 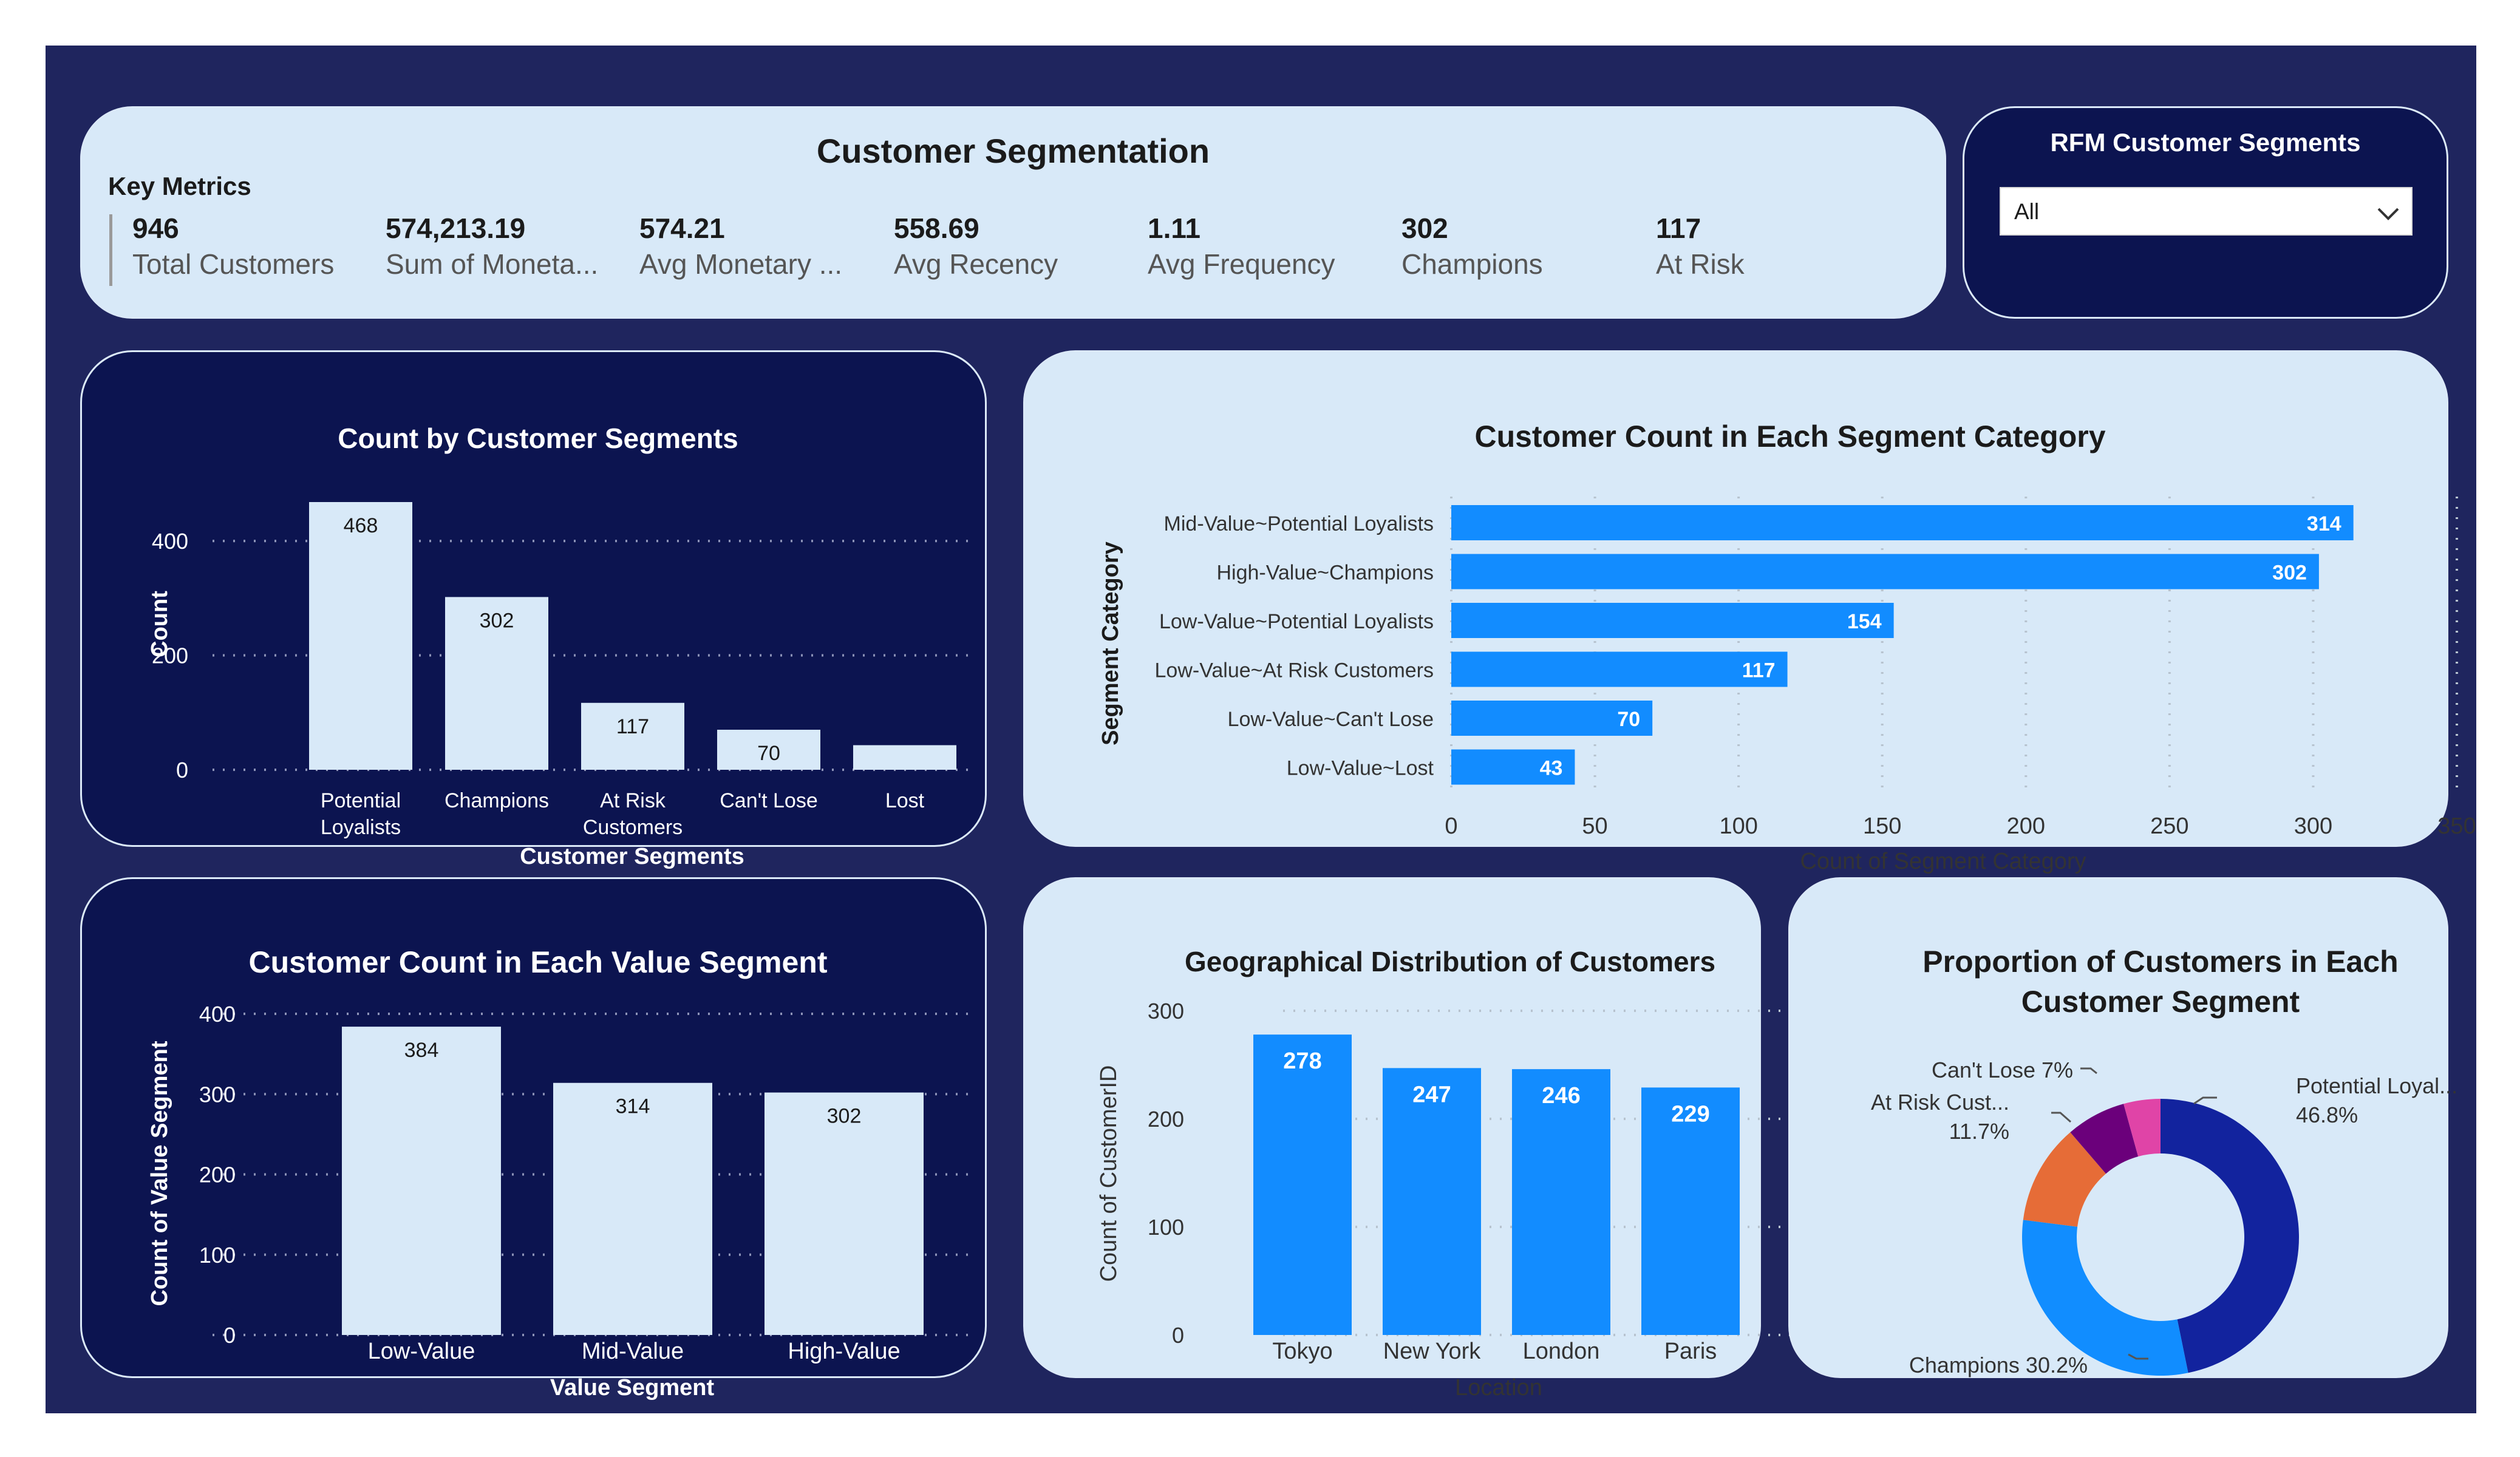 What do you see at coordinates (2026, 826) in the screenshot?
I see `x-tick-label: 200` at bounding box center [2026, 826].